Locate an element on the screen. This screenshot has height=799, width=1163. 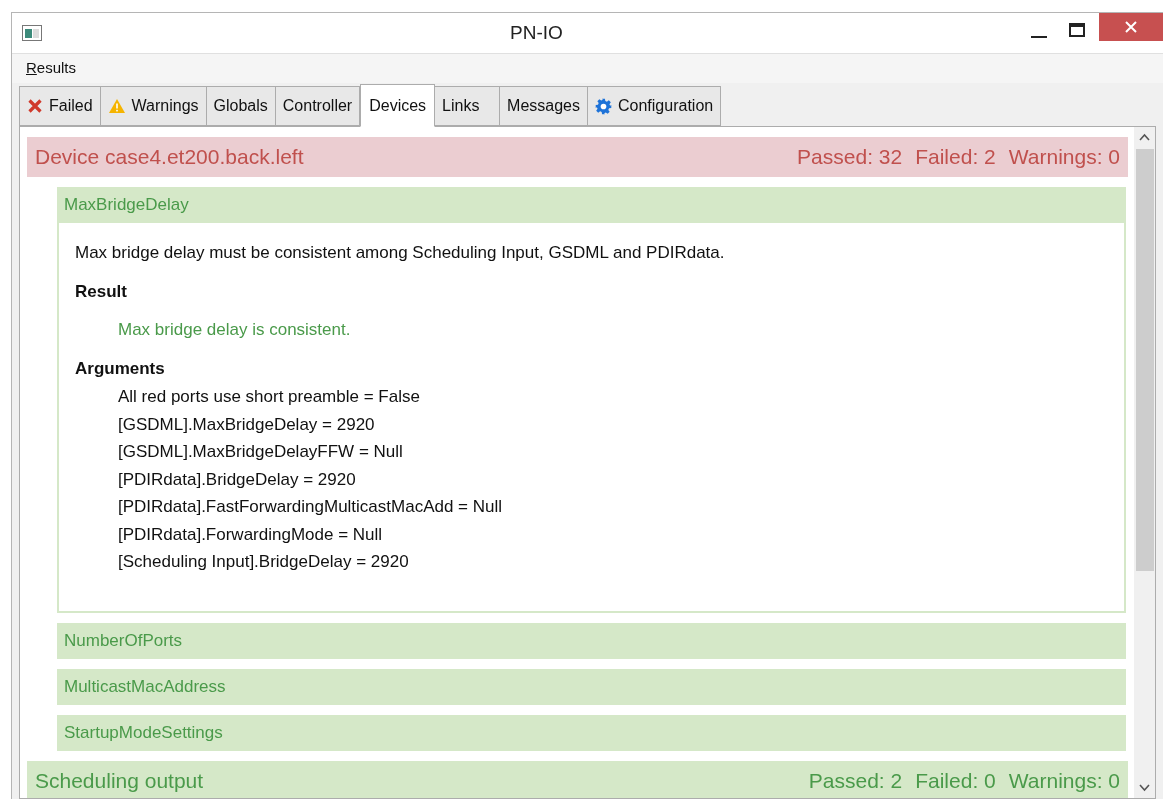
count-text: Failed: 2 is located at coordinates (955, 157).